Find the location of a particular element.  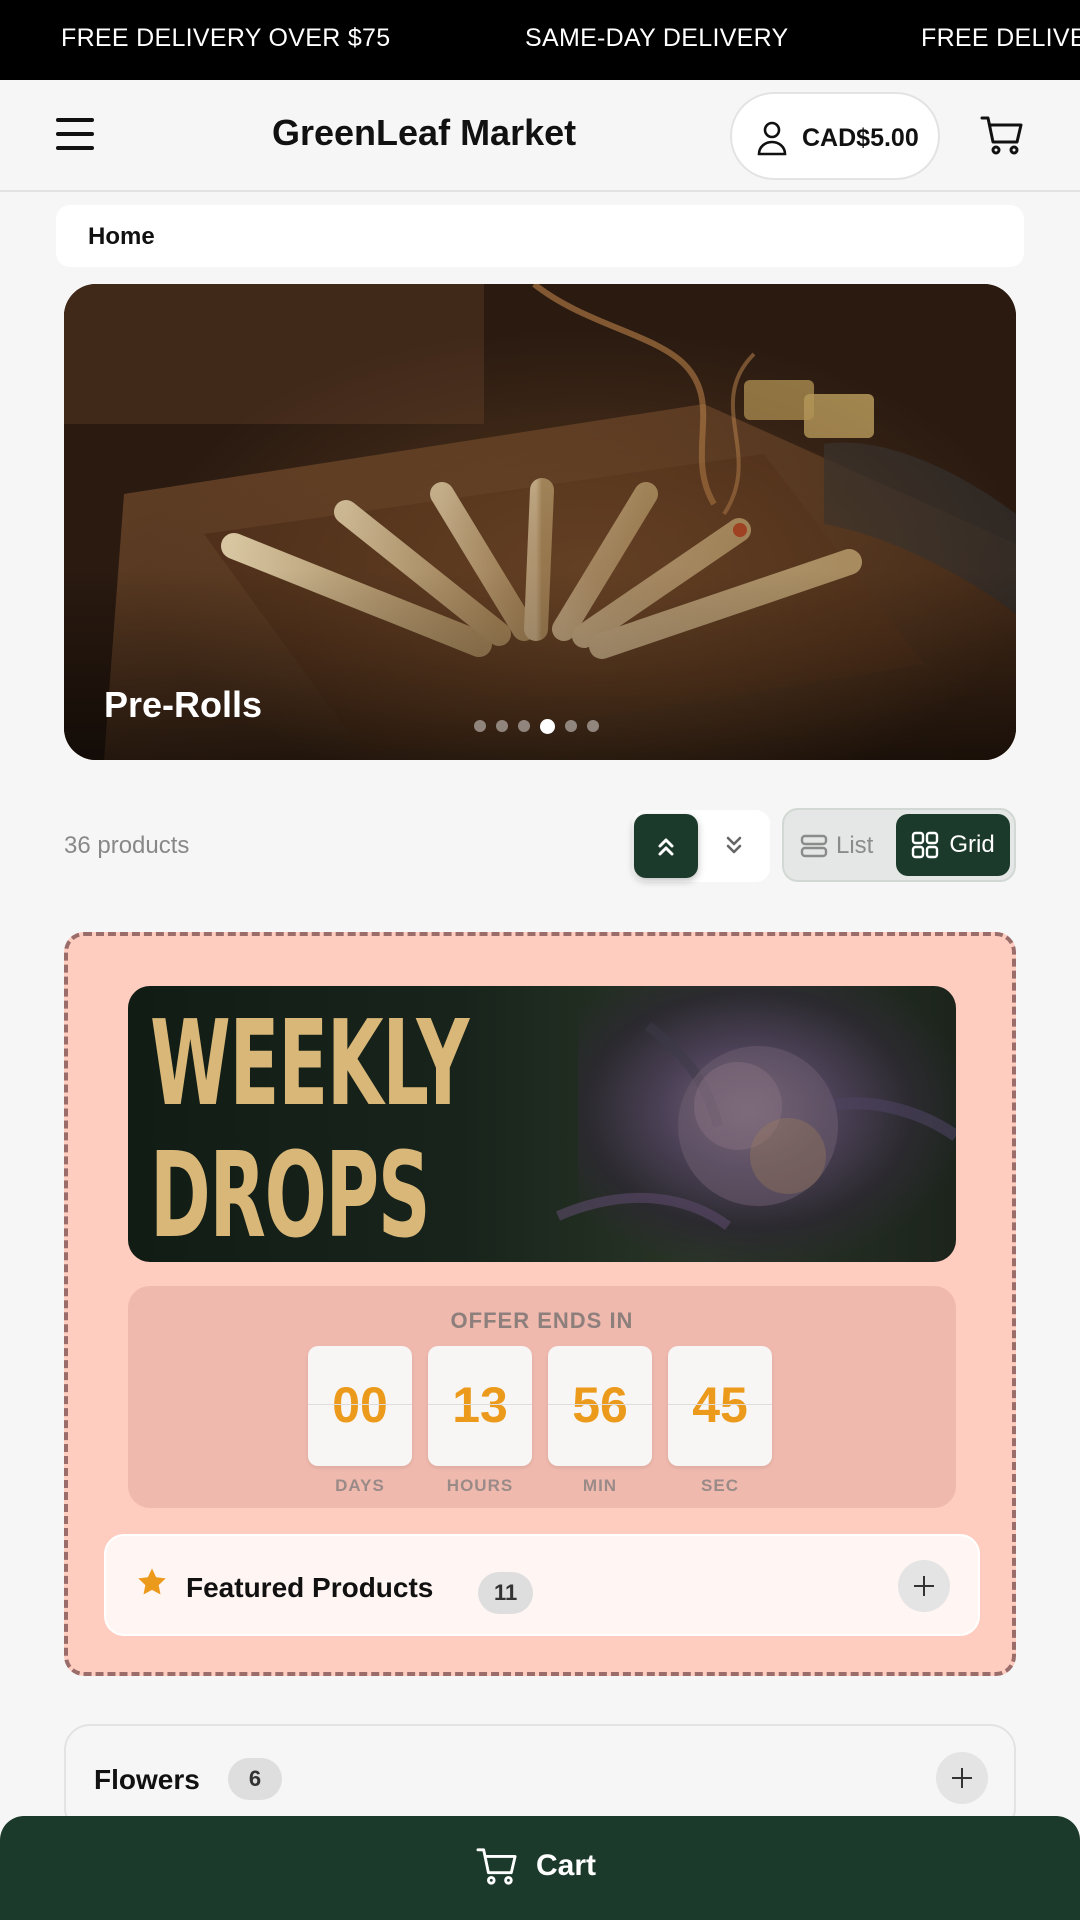

countdown-minutes-value: 56 is located at coordinates (600, 1405).